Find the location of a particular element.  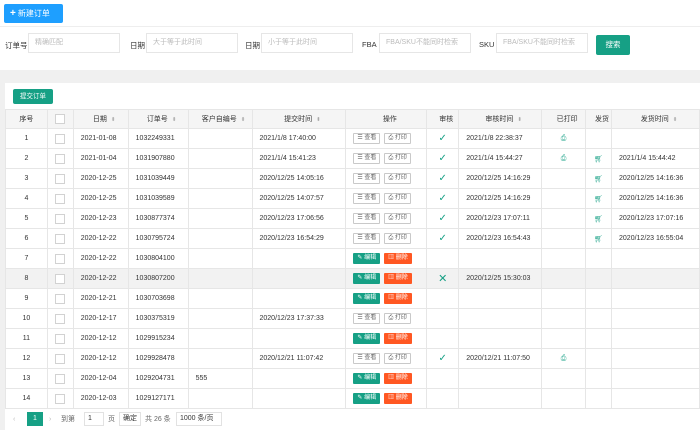

submit-orders-button: 提交订单 is located at coordinates (33, 96).